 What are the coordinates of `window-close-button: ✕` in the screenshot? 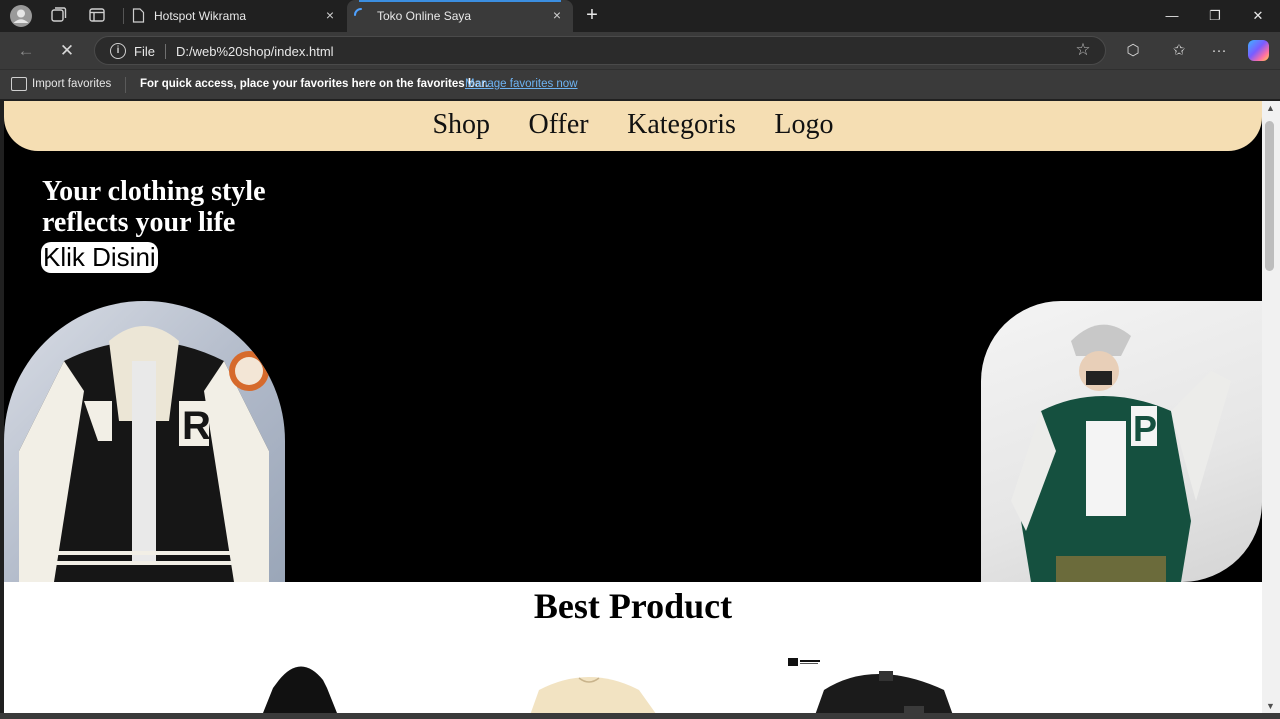 It's located at (1258, 16).